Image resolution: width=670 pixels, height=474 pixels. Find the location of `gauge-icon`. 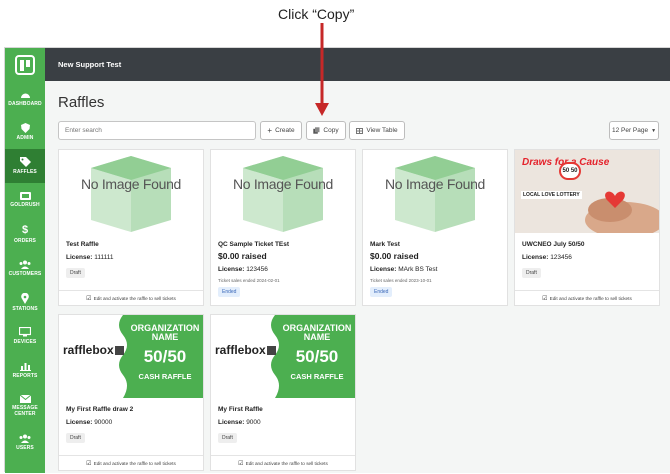

gauge-icon is located at coordinates (25, 95).